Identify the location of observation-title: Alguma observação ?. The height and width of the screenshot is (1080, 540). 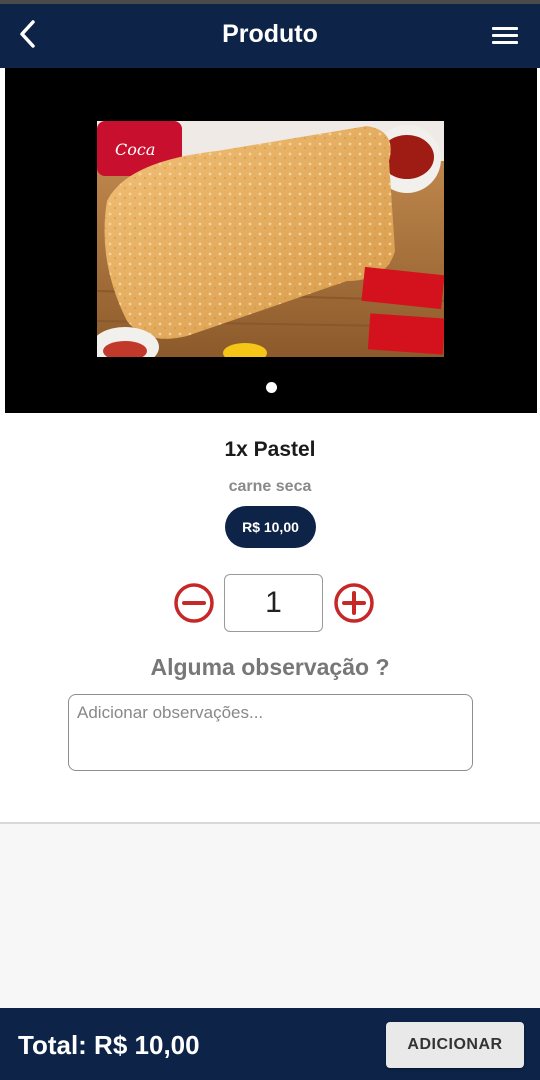
(270, 667).